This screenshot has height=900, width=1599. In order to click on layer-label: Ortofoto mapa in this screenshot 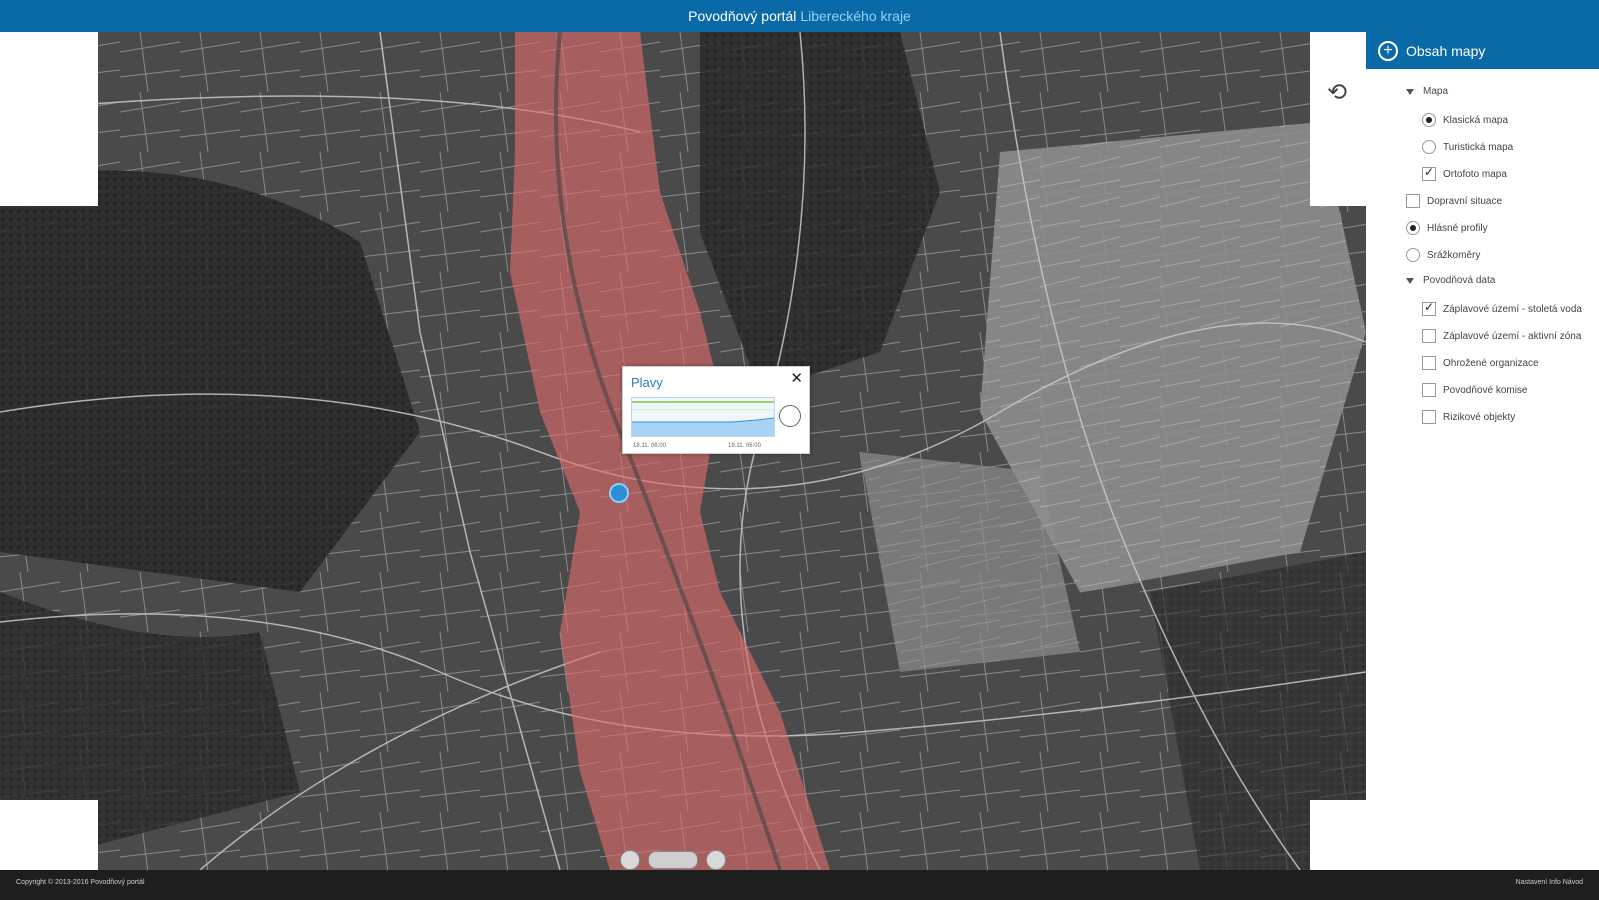, I will do `click(1475, 174)`.